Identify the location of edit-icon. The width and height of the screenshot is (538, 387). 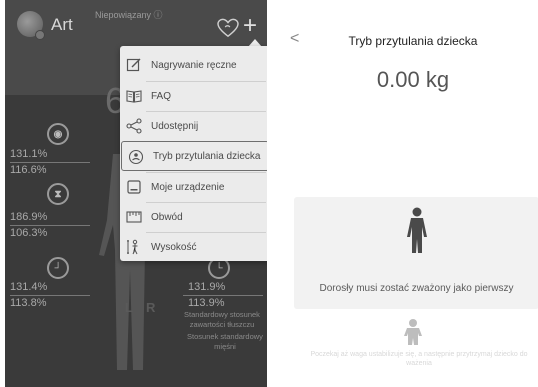
(133, 65).